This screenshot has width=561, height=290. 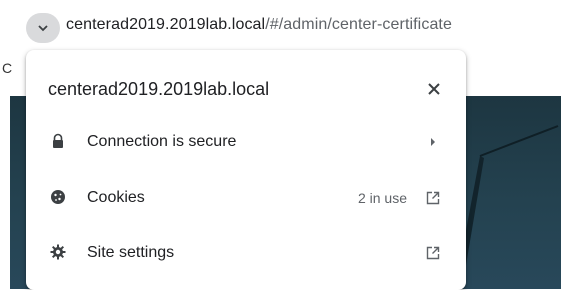 What do you see at coordinates (58, 252) in the screenshot?
I see `gear-icon` at bounding box center [58, 252].